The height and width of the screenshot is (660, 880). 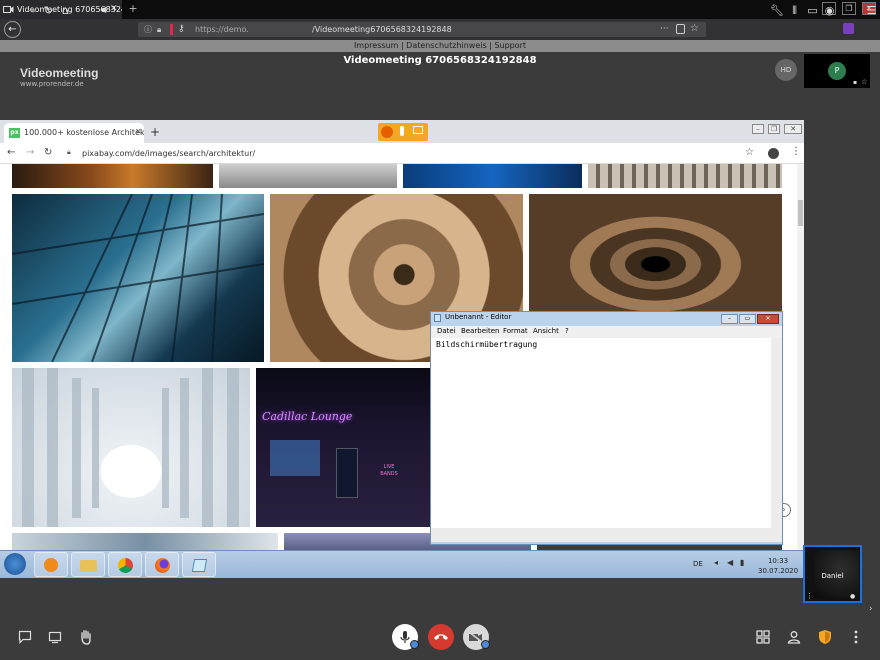 I want to click on logo-subtitle: www.prorender.de, so click(x=52, y=84).